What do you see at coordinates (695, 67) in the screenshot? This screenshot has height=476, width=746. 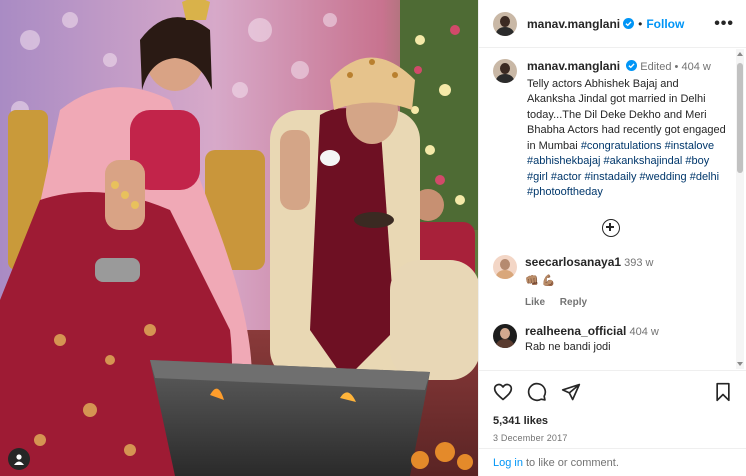 I see `caption-age: 404 w` at bounding box center [695, 67].